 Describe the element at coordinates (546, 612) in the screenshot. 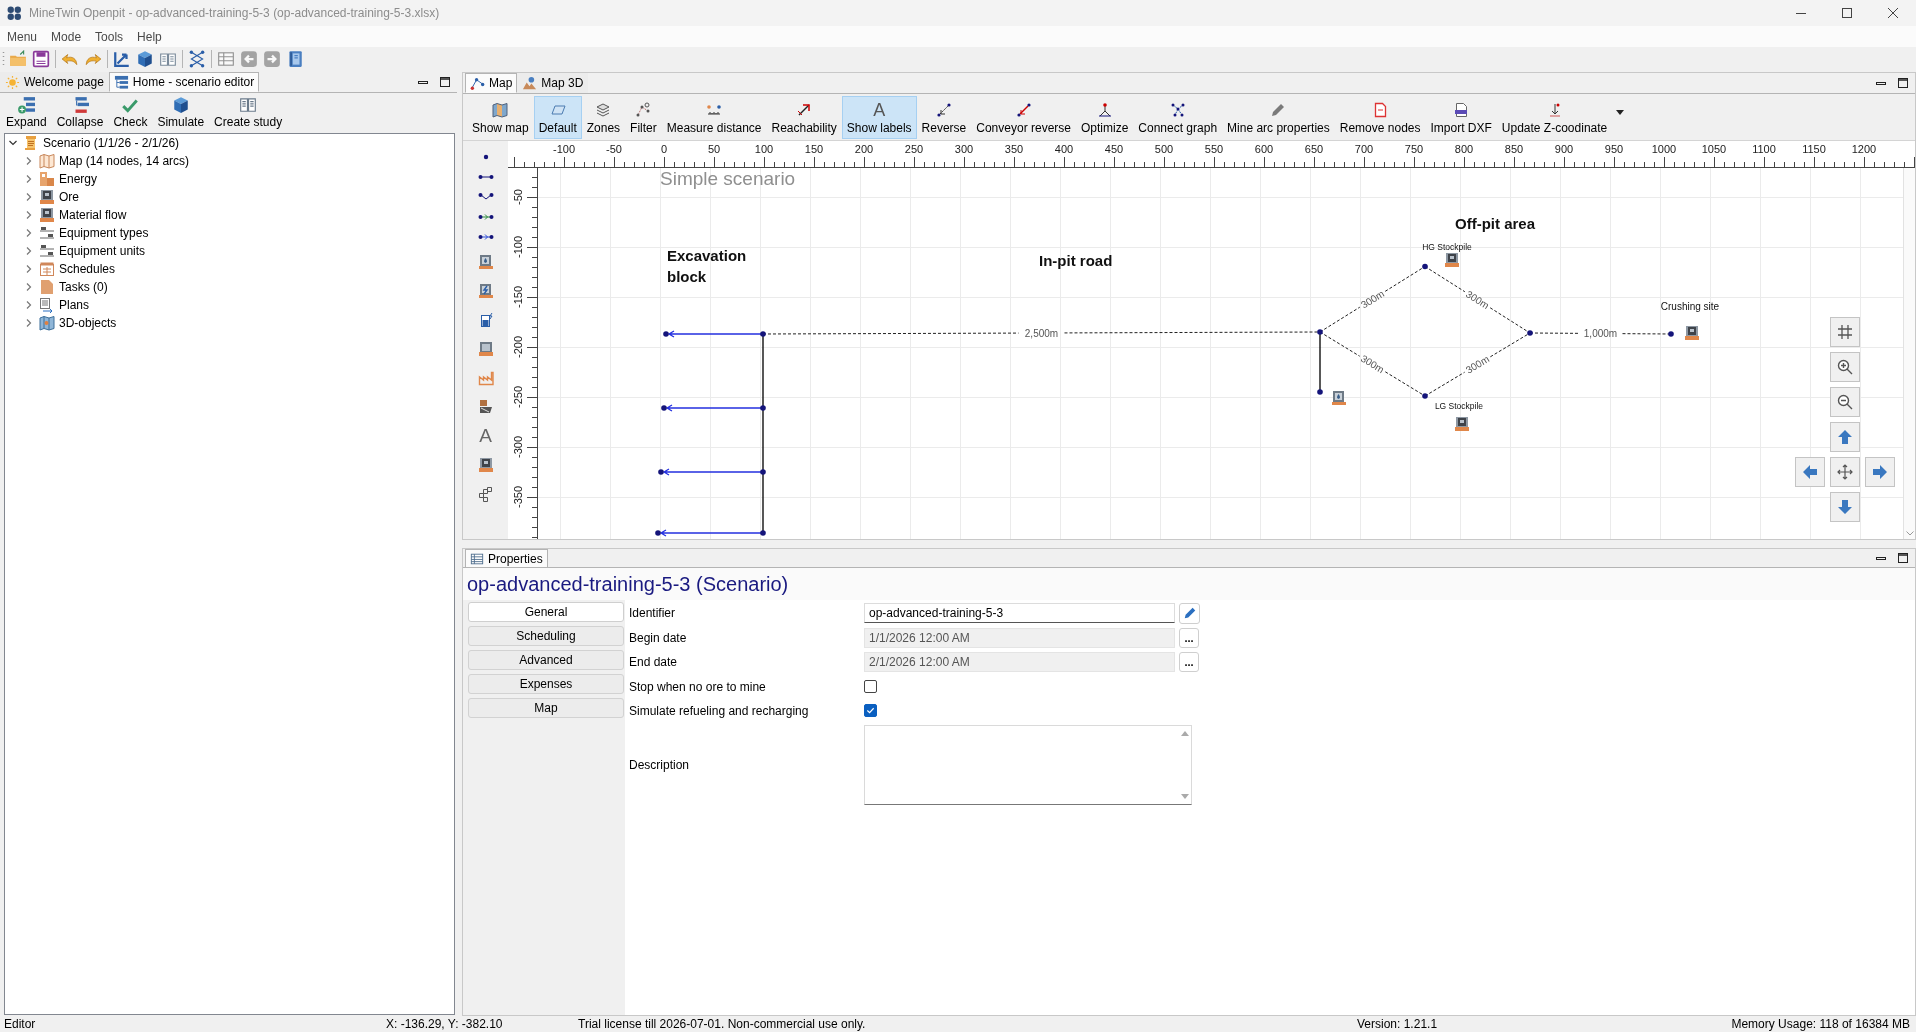

I see `category-button: General` at that location.